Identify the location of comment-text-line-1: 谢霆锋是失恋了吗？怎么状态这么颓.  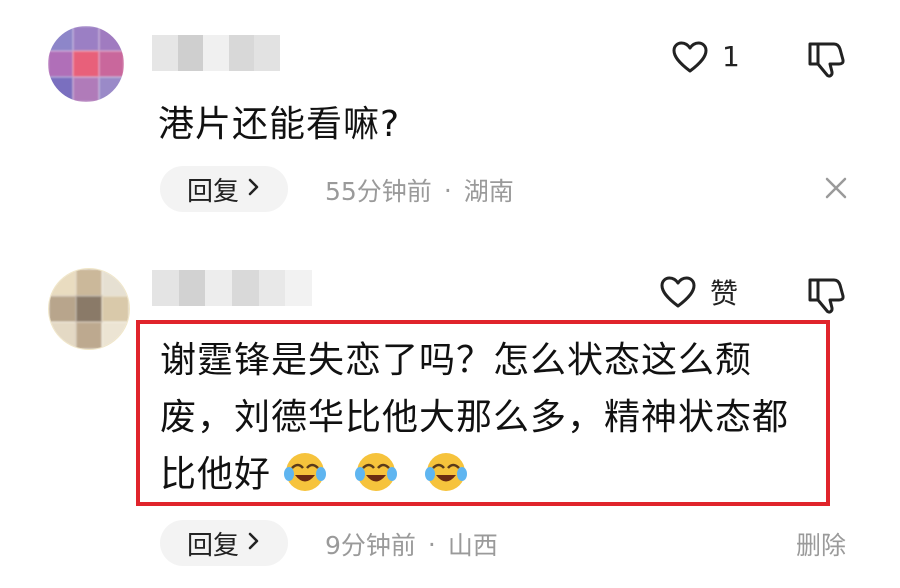
(456, 360).